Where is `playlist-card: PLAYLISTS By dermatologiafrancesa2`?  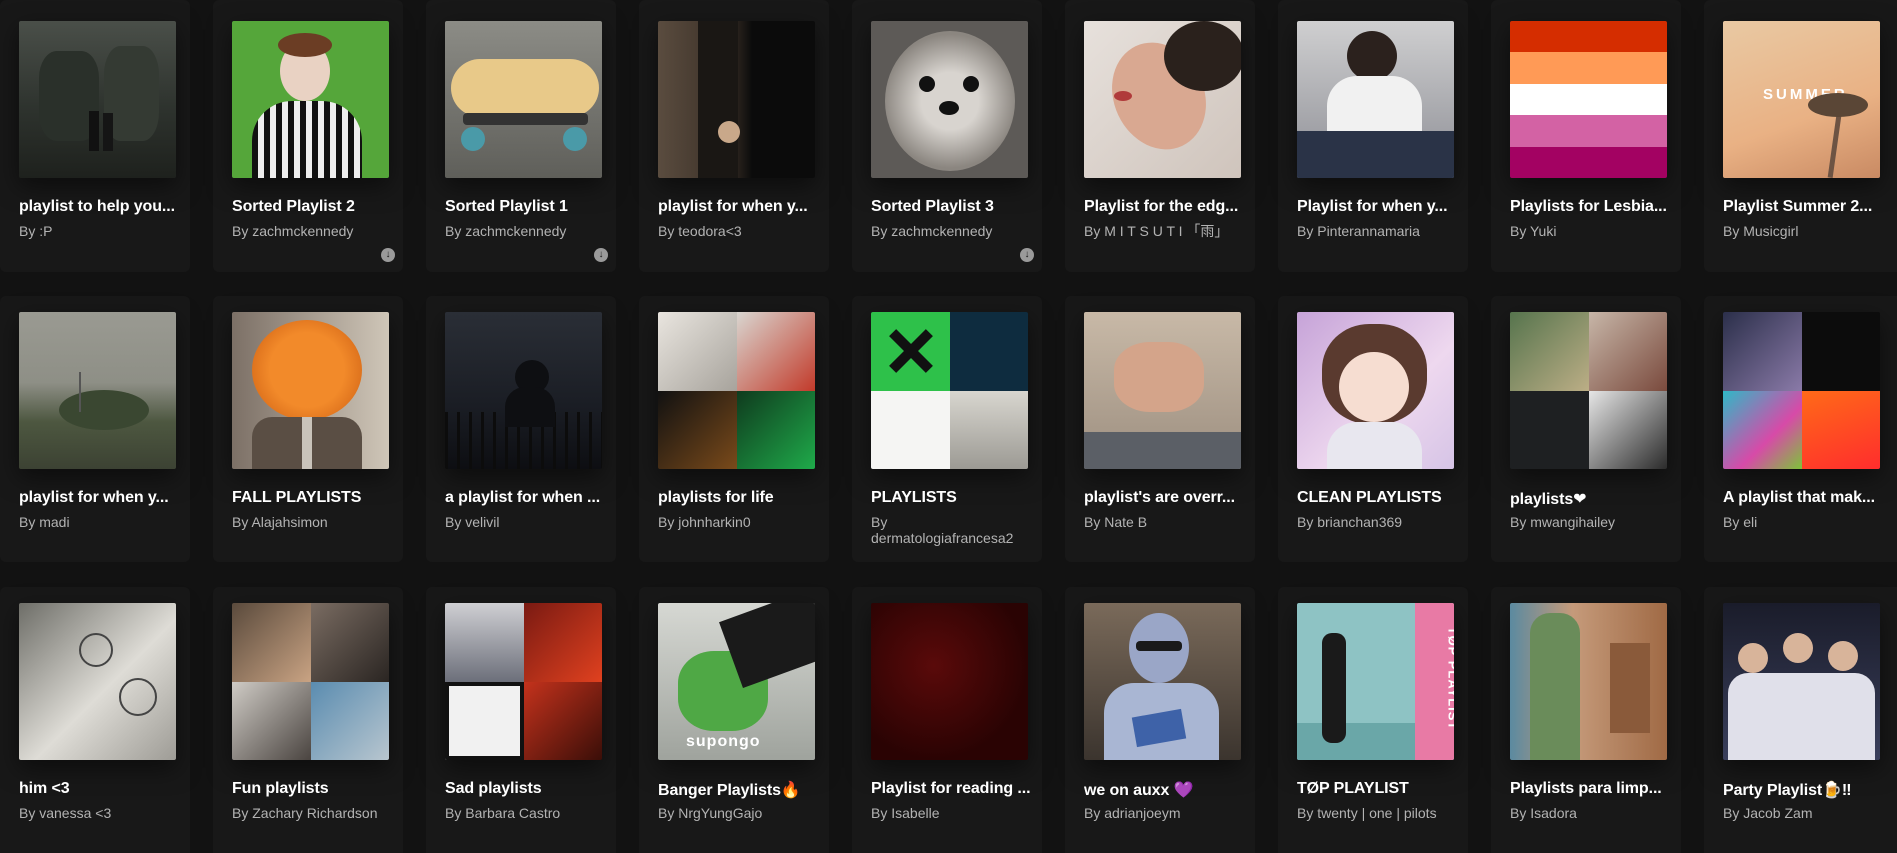
playlist-card: PLAYLISTS By dermatologiafrancesa2 is located at coordinates (947, 429).